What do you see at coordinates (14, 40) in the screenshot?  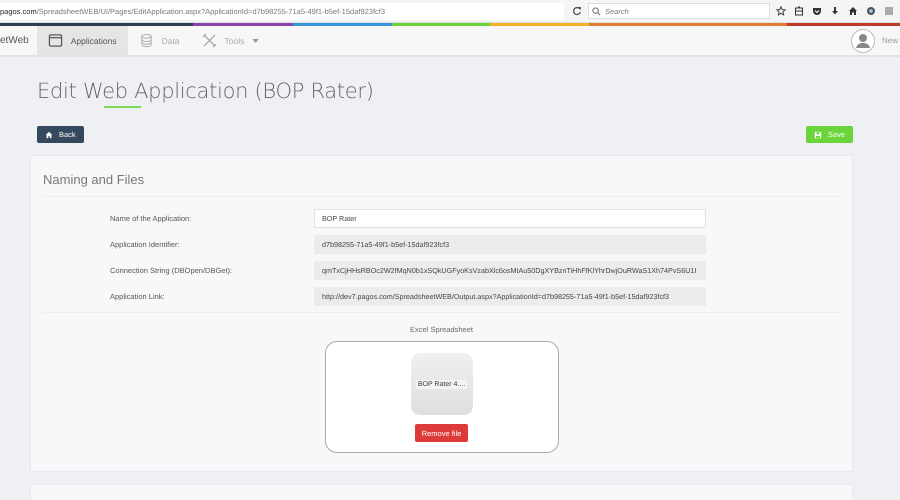 I see `brand-name: etWeb` at bounding box center [14, 40].